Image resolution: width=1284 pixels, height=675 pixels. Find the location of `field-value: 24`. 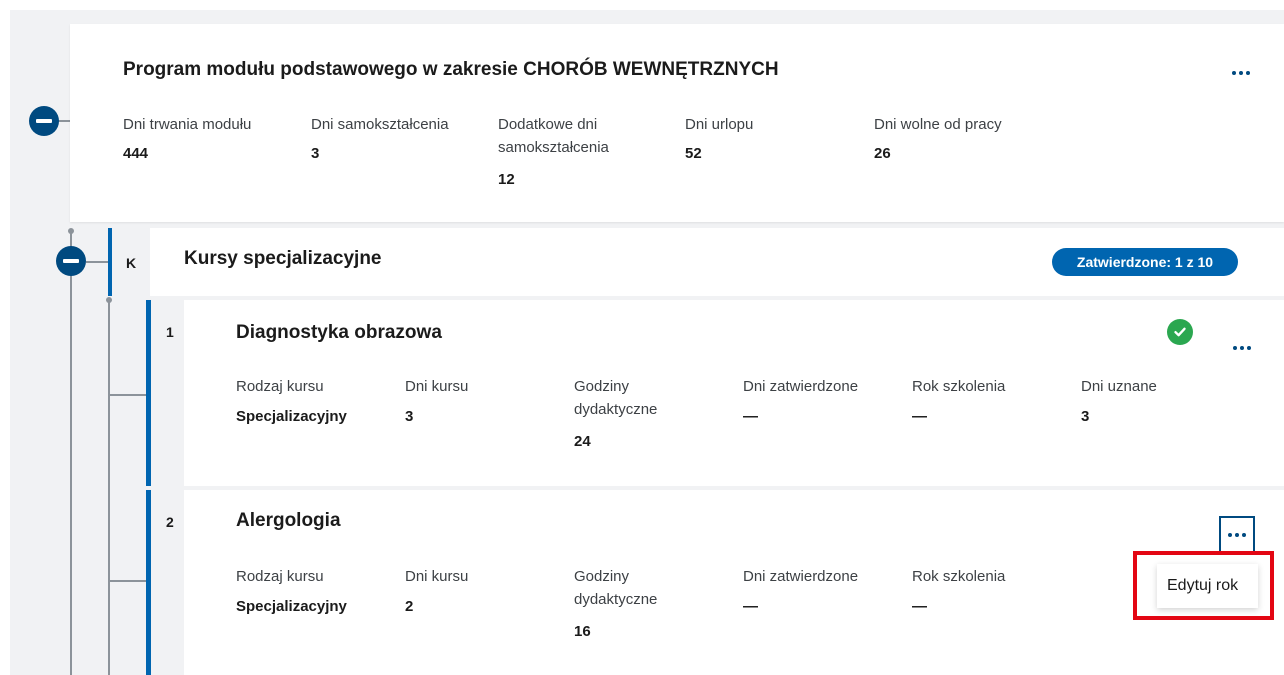

field-value: 24 is located at coordinates (582, 441).